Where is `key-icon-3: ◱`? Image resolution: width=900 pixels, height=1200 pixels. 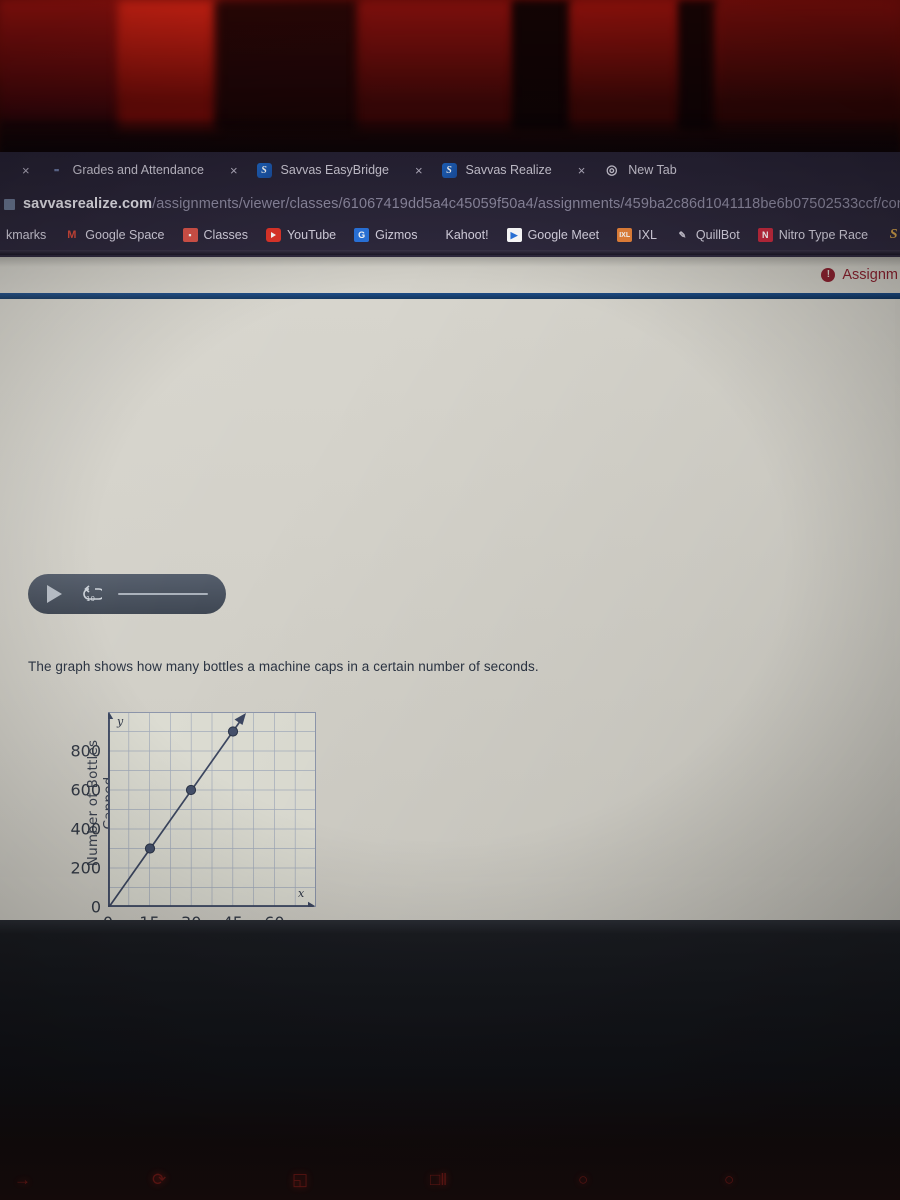 key-icon-3: ◱ is located at coordinates (300, 1179).